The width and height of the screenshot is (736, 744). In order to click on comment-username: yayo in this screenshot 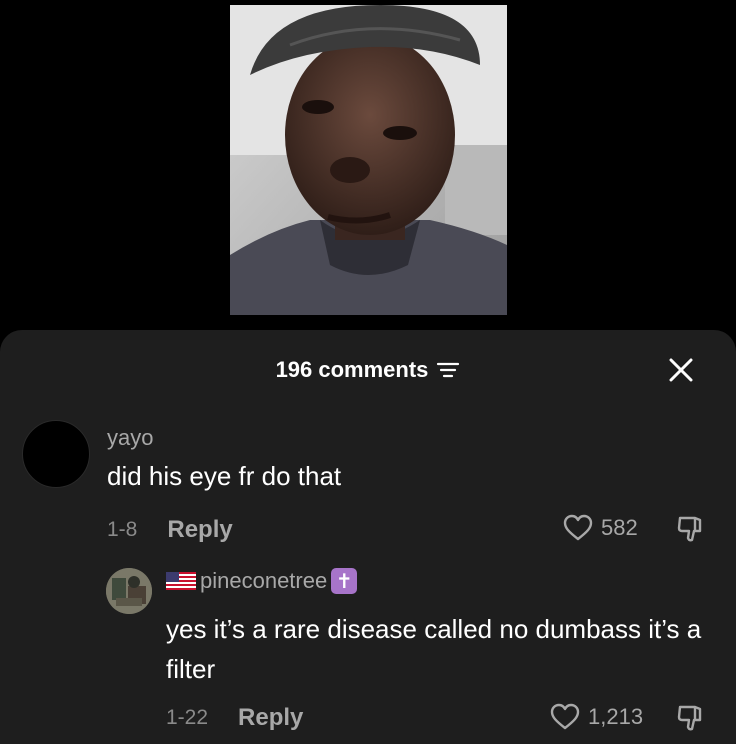, I will do `click(130, 438)`.